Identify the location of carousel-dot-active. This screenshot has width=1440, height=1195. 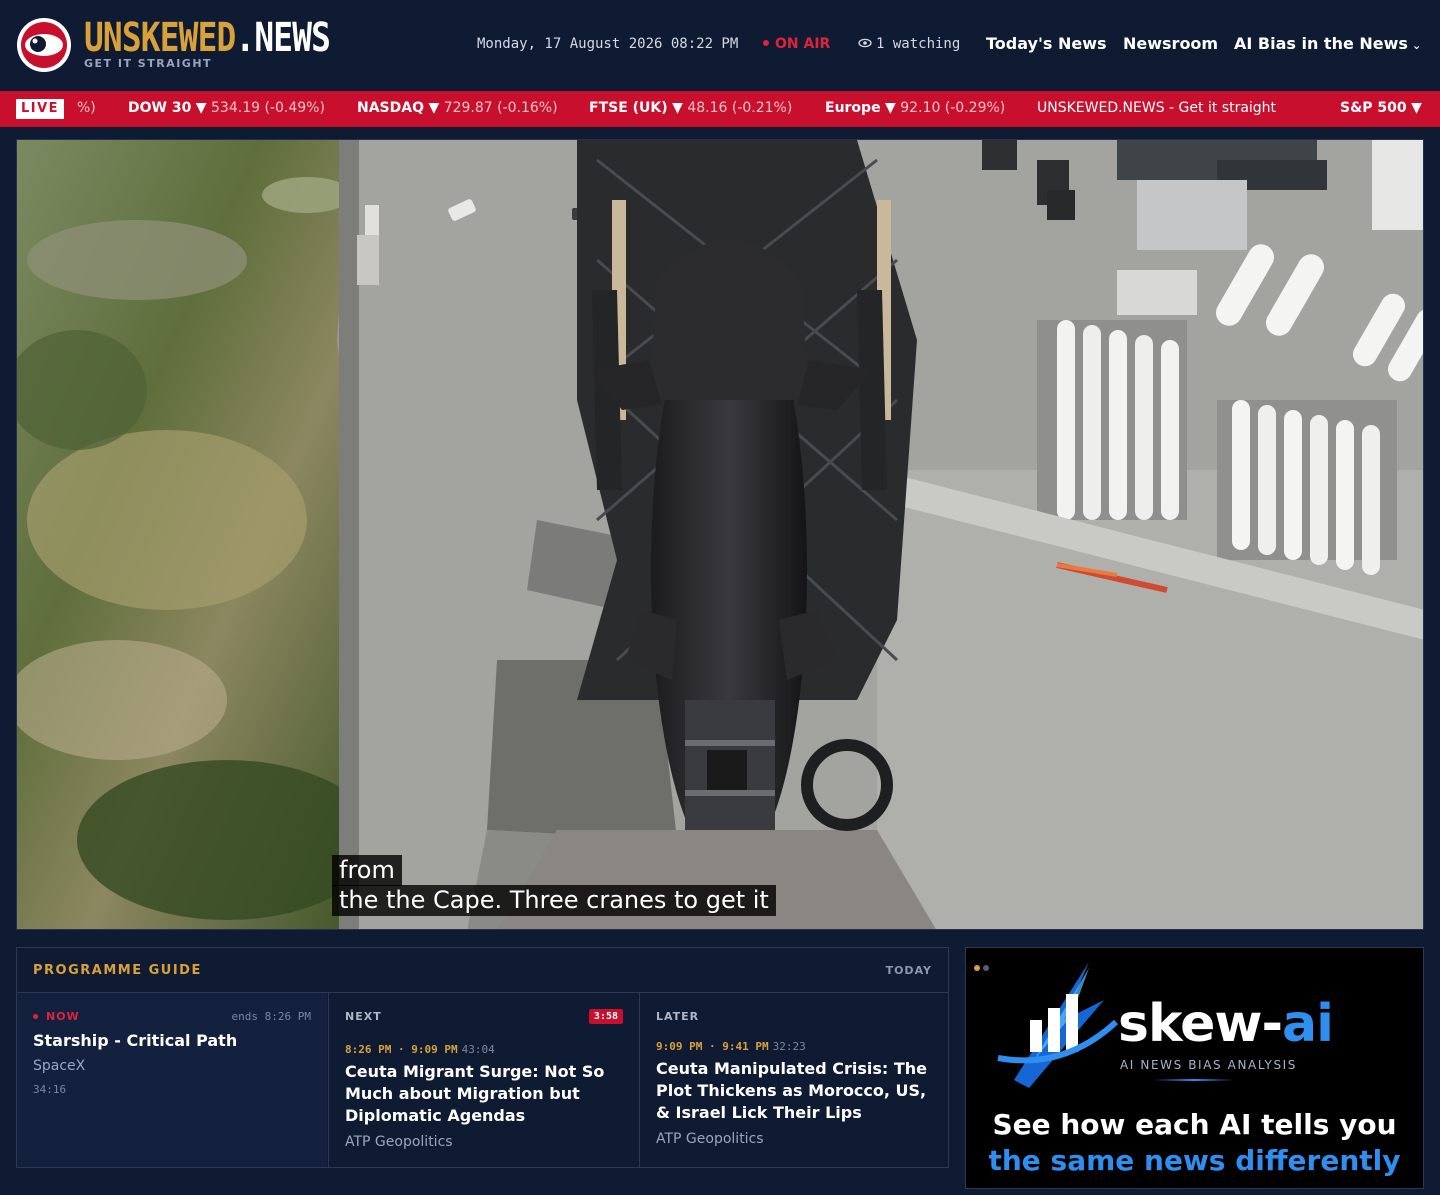
(977, 968).